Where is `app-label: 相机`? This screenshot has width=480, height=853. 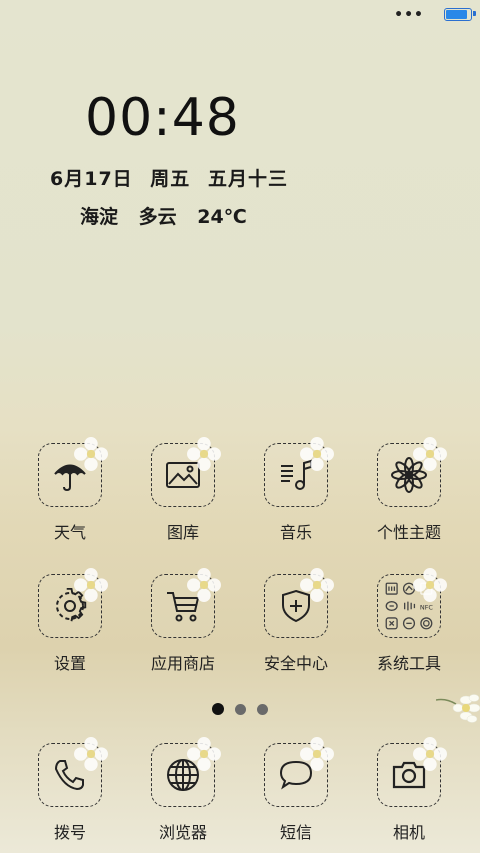
app-label: 相机 is located at coordinates (408, 832).